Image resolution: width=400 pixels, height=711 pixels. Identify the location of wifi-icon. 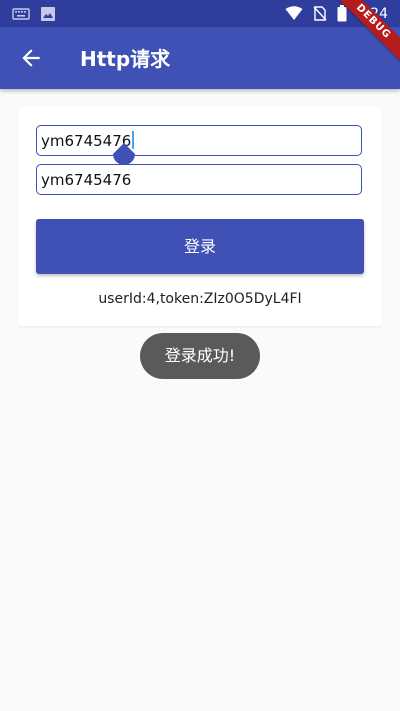
(294, 13).